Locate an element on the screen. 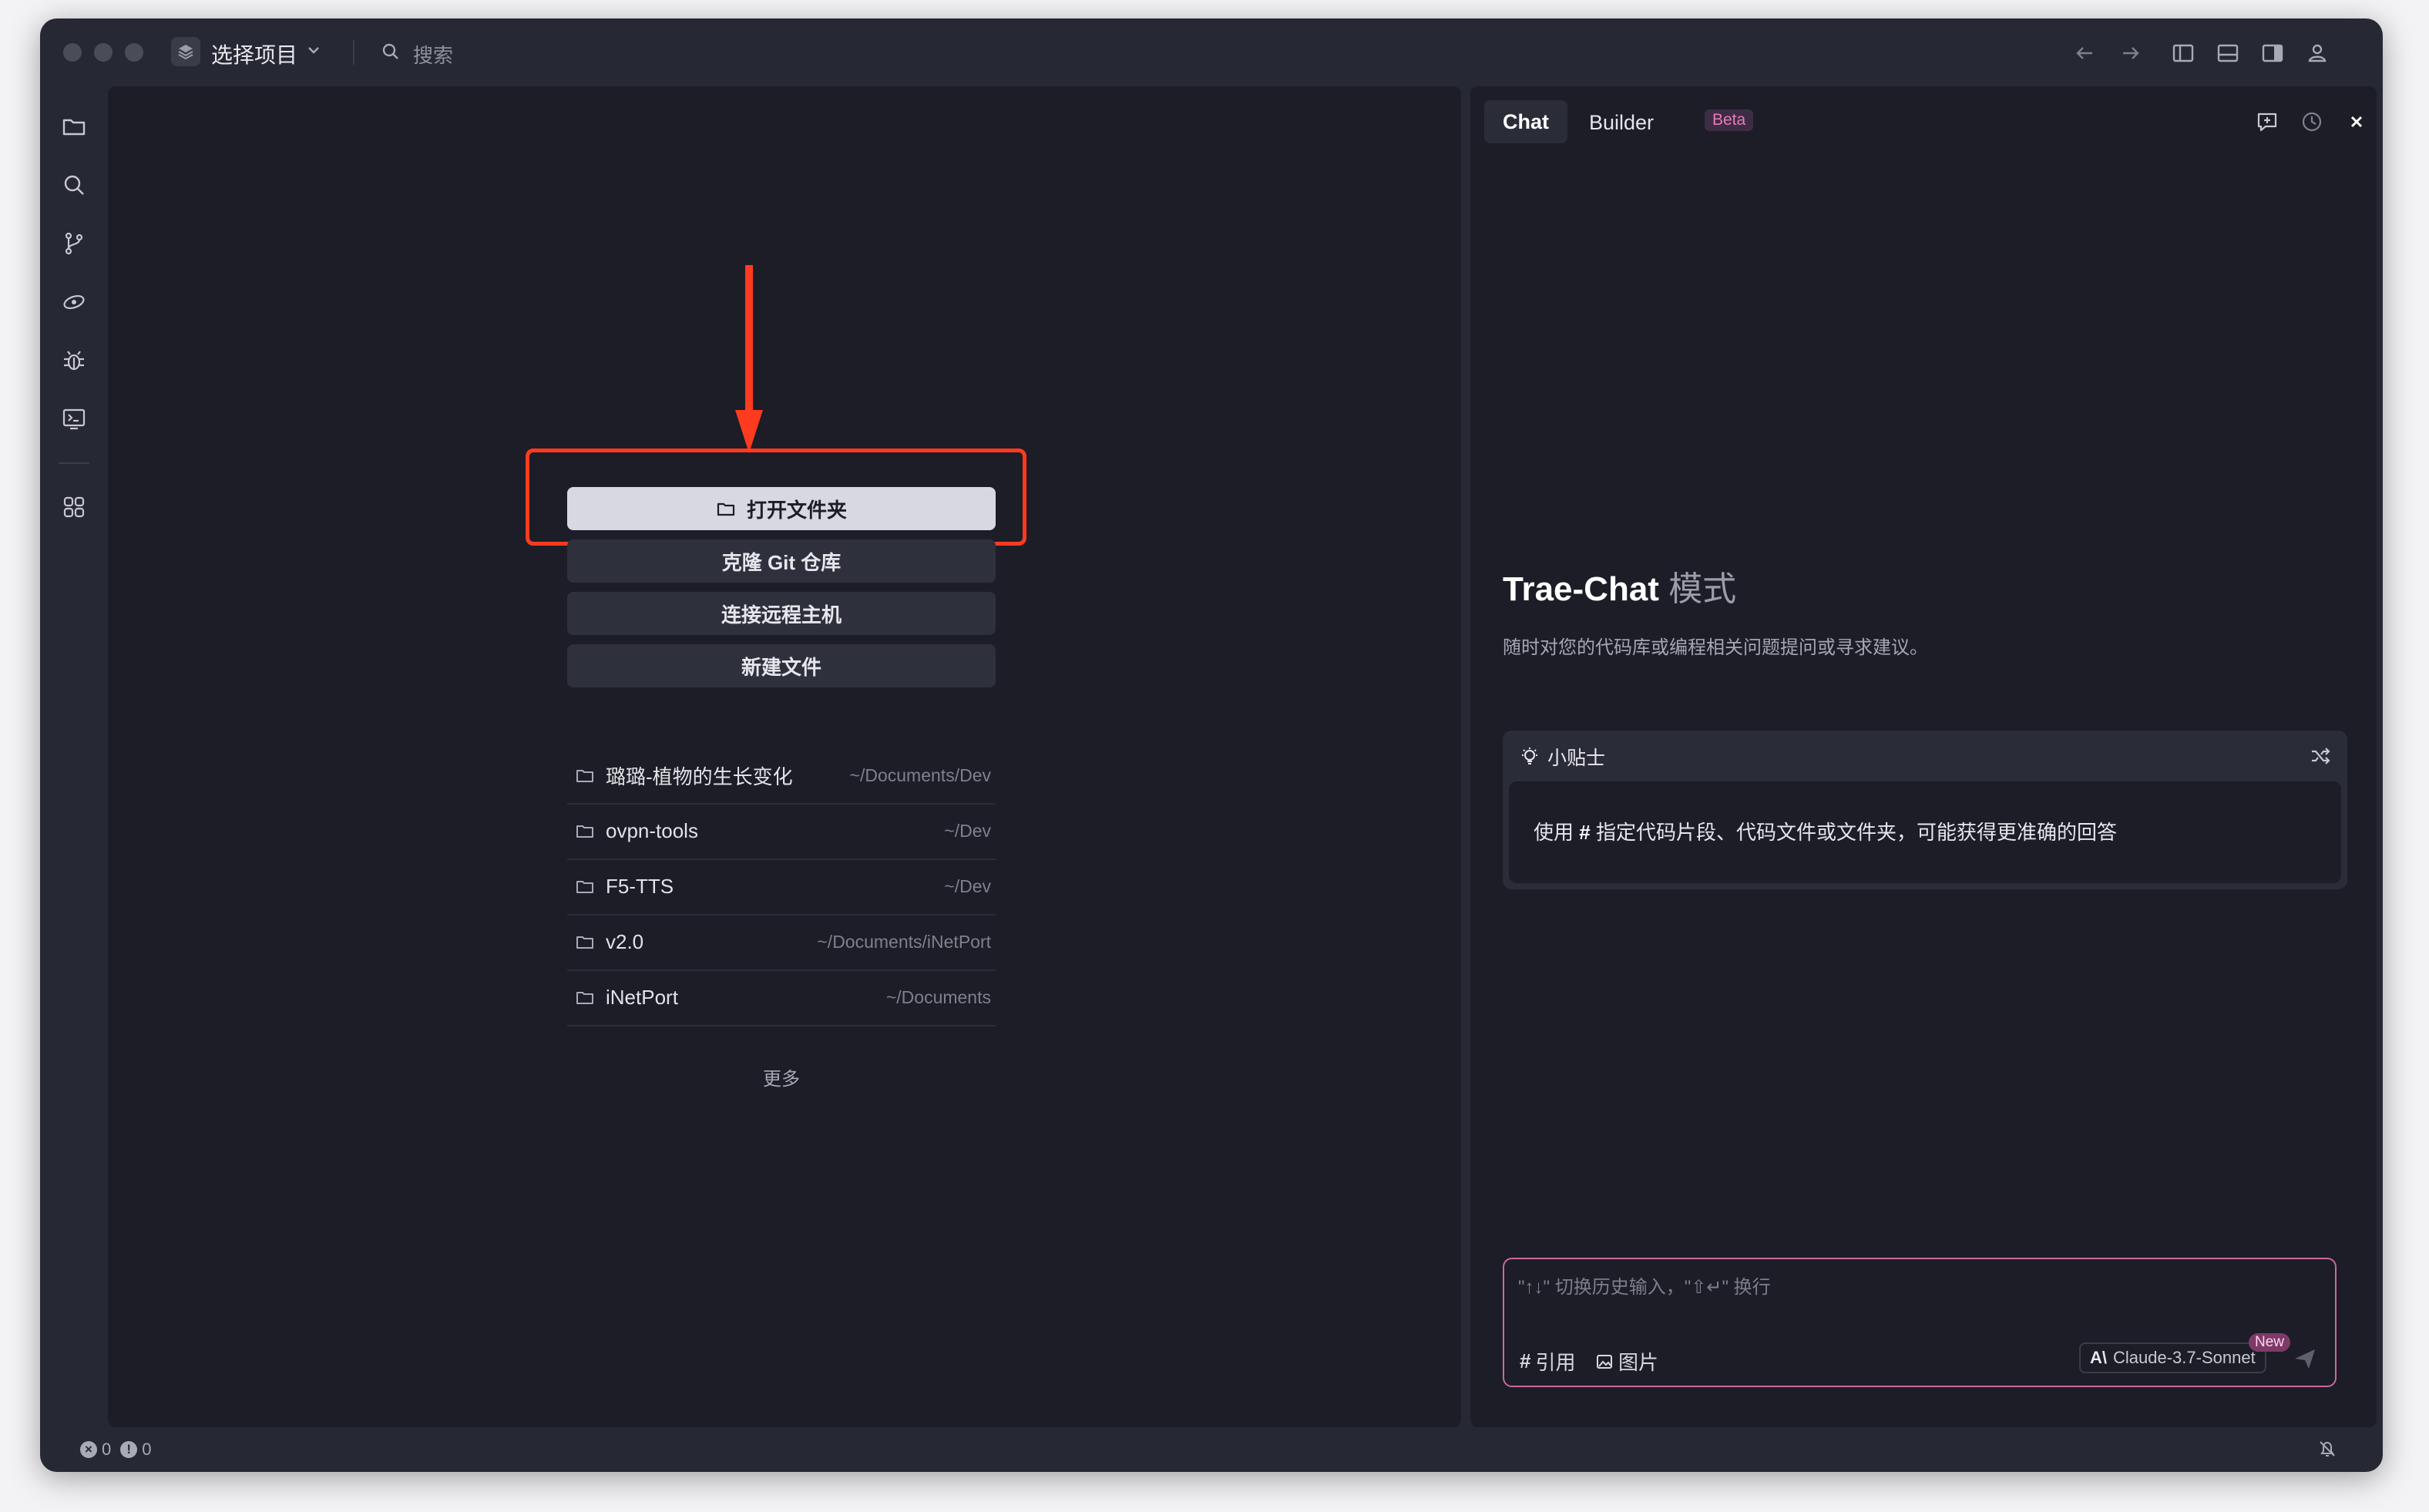 The width and height of the screenshot is (2429, 1512). chat-input-placeholder: "↑↓" 切换历史输入，"⇧↵" 换行 is located at coordinates (1644, 1286).